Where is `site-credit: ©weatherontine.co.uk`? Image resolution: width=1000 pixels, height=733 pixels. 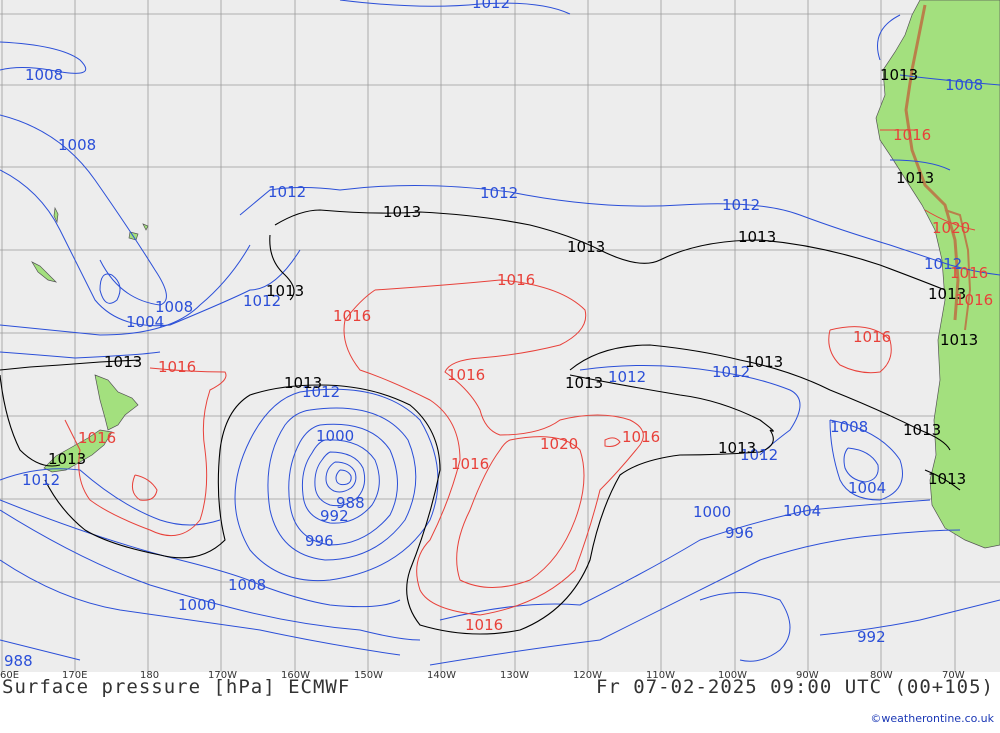
site-credit: ©weatherontine.co.uk is located at coordinates (932, 718).